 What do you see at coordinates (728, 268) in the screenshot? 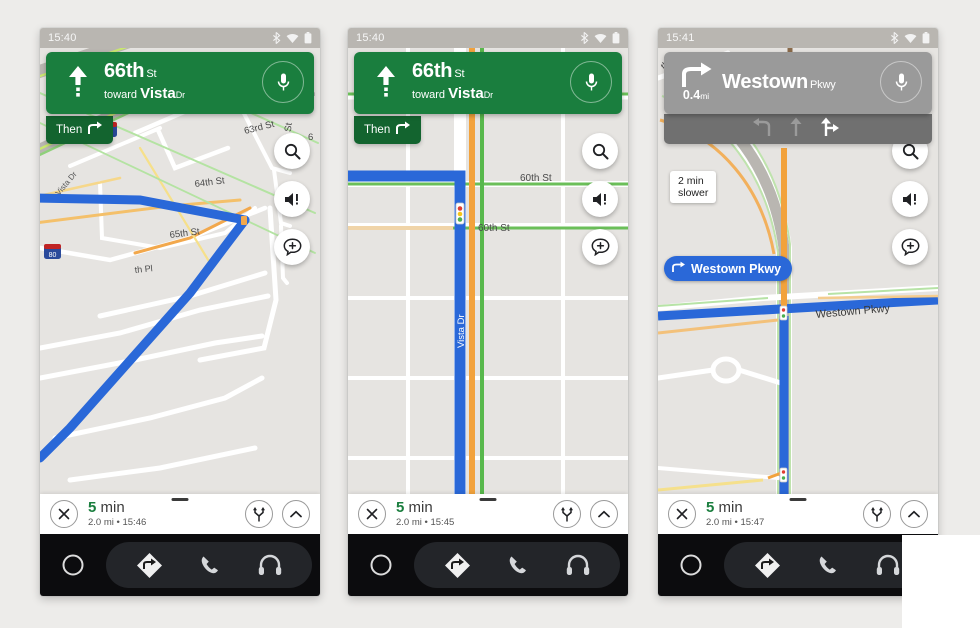
I see `road-label-pill: Westown Pkwy` at bounding box center [728, 268].